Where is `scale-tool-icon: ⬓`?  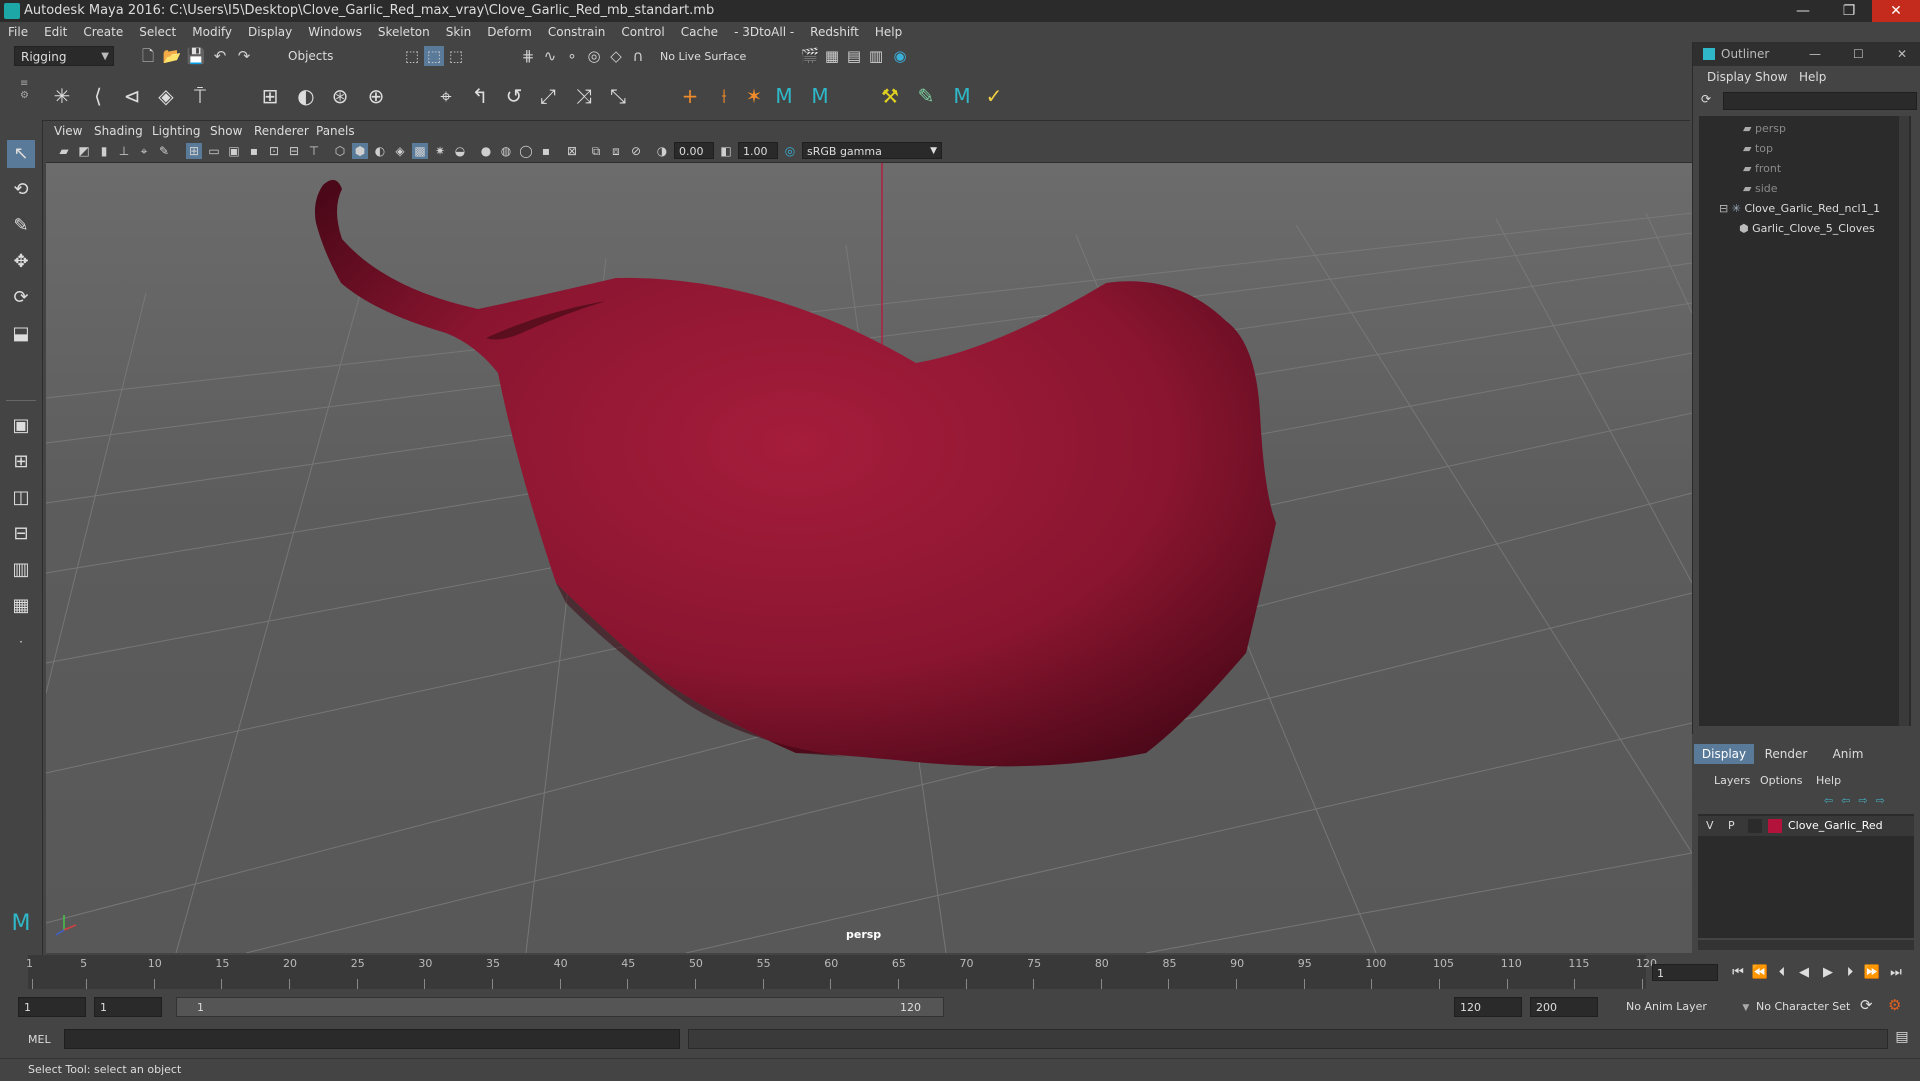
scale-tool-icon: ⬓ is located at coordinates (21, 334).